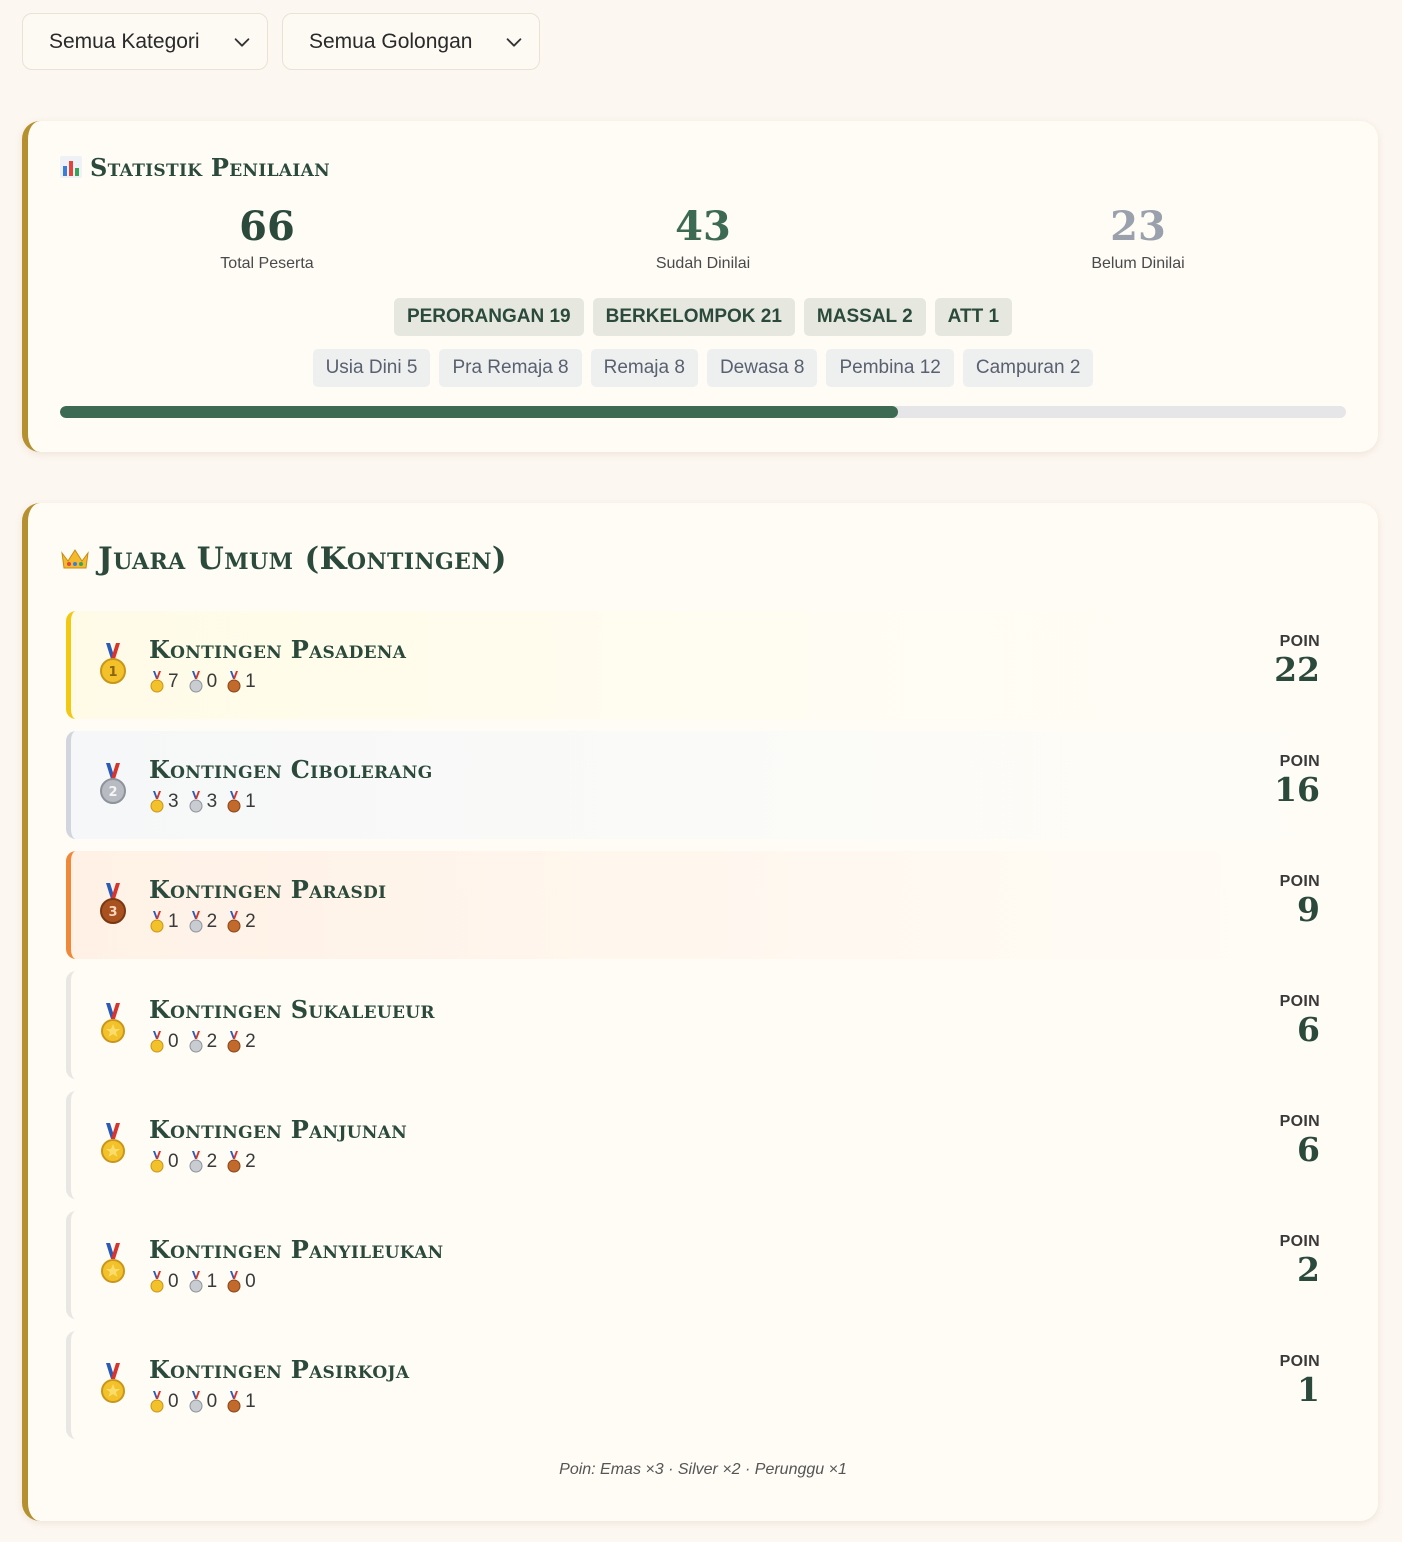  Describe the element at coordinates (702, 1265) in the screenshot. I see `ranking-row: Kontingen Panyileukan 0 1 0 POIN 2` at that location.